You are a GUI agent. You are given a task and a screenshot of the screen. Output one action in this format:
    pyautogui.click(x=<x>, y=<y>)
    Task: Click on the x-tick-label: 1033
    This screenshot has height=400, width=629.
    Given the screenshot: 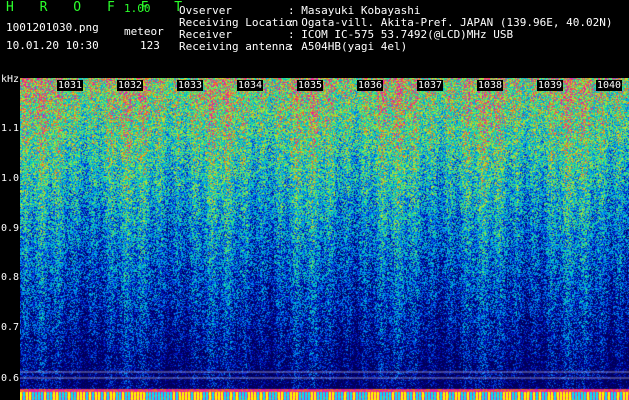 What is the action you would take?
    pyautogui.click(x=190, y=85)
    